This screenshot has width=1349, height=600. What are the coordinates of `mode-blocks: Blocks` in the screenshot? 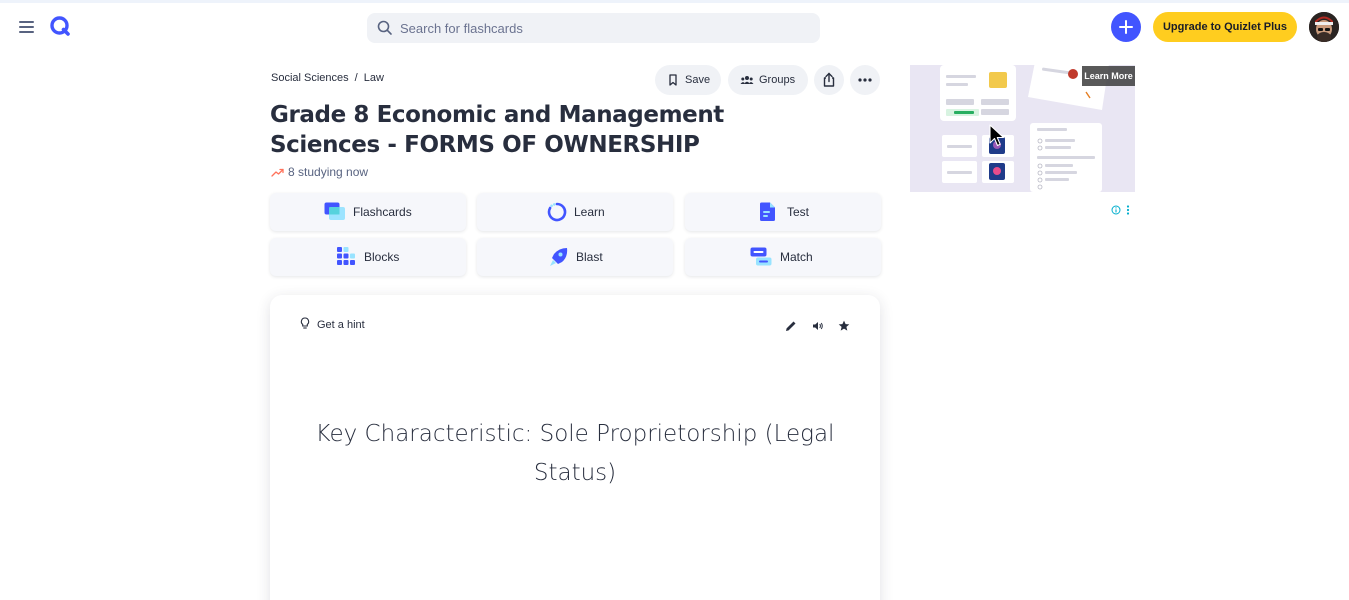 It's located at (368, 257).